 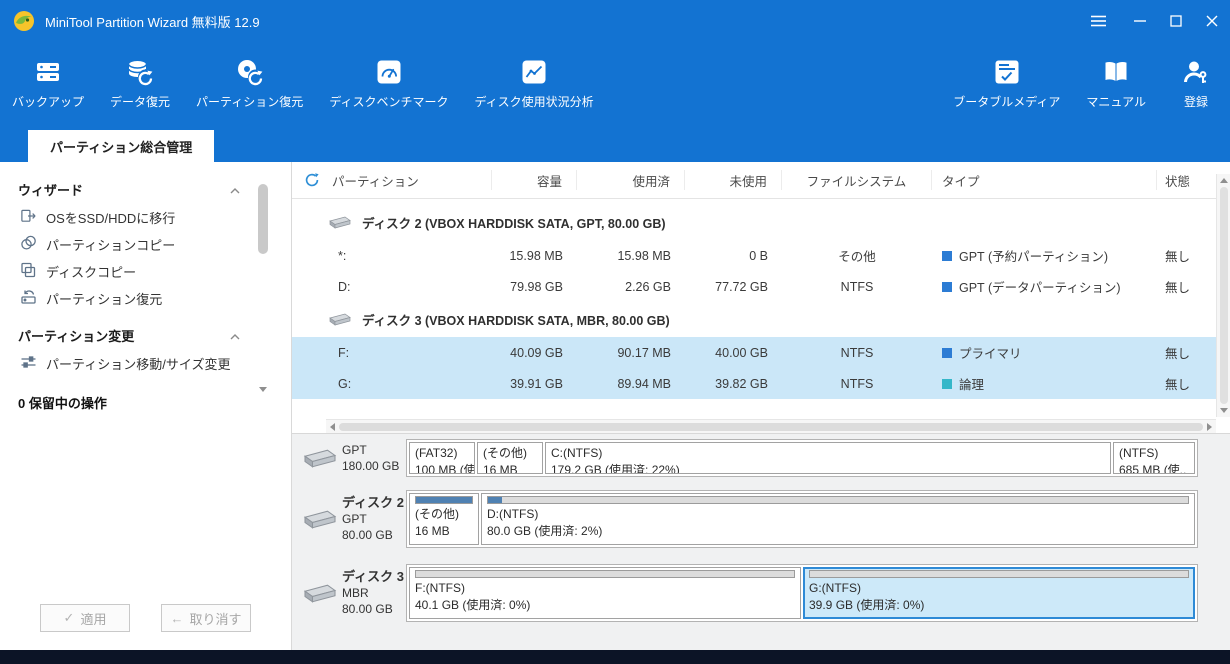 What do you see at coordinates (1196, 83) in the screenshot?
I see `toolbar-register-button: 登録` at bounding box center [1196, 83].